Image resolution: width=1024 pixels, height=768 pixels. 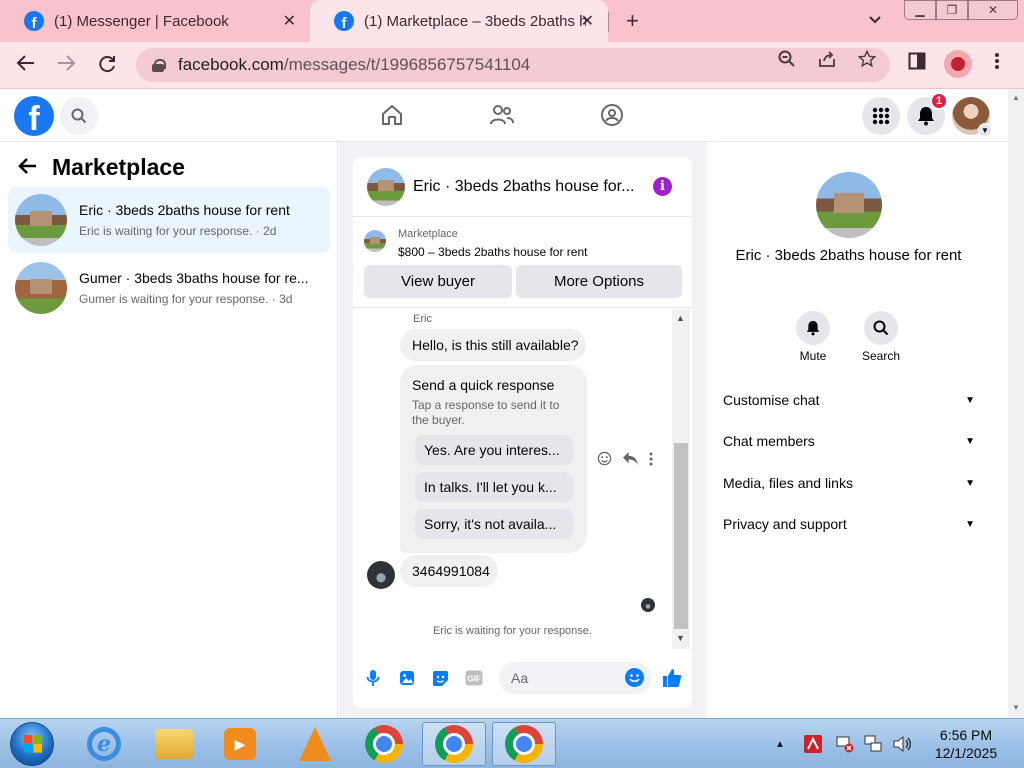 What do you see at coordinates (813, 745) in the screenshot?
I see `antivirus-tray-icon` at bounding box center [813, 745].